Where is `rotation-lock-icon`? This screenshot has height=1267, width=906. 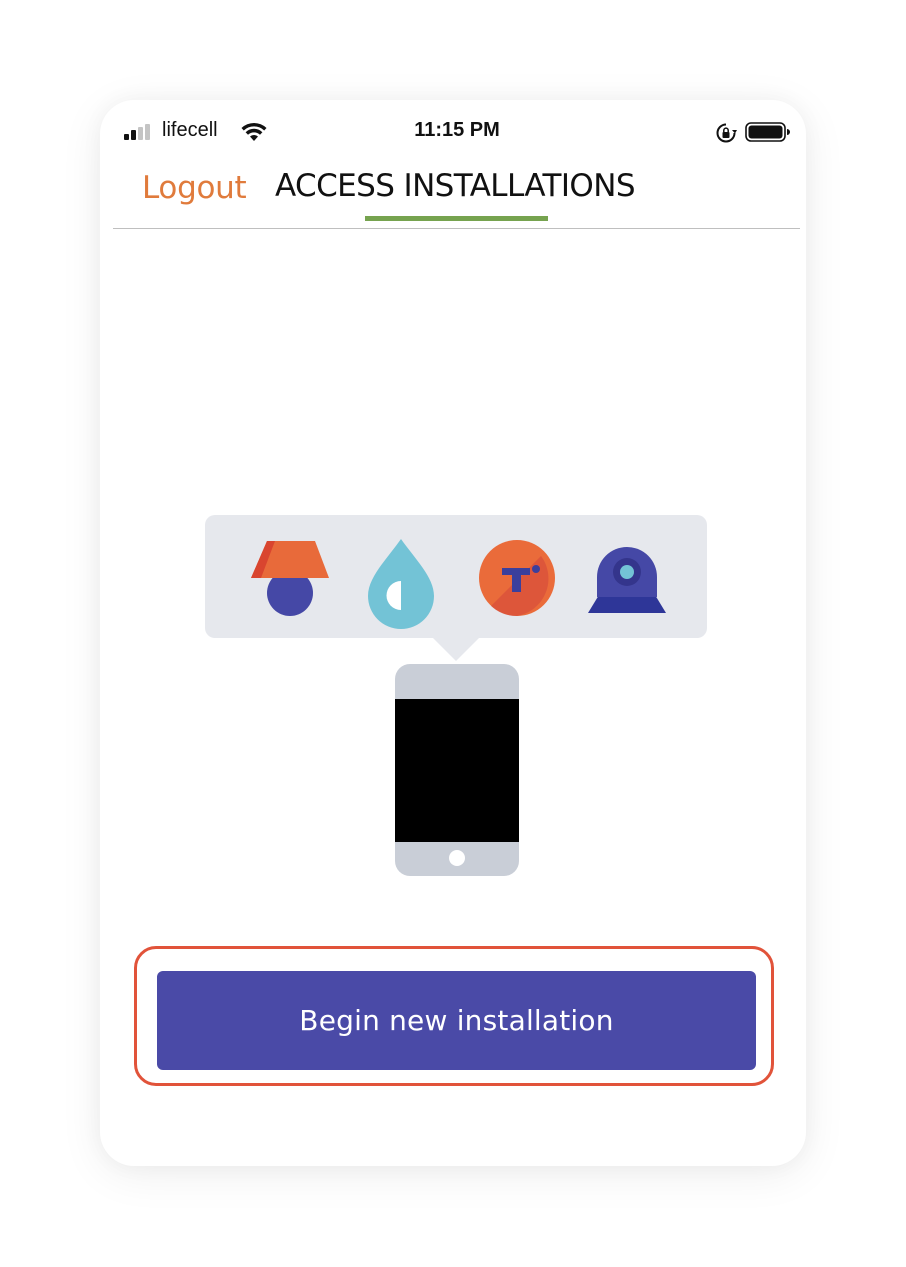
rotation-lock-icon is located at coordinates (726, 133).